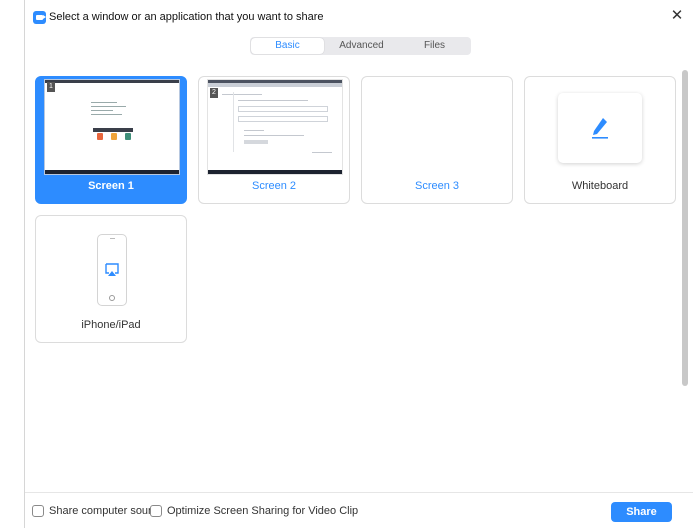 Image resolution: width=693 pixels, height=528 pixels. What do you see at coordinates (105, 511) in the screenshot?
I see `share-computer-sound-label: Share computer sound` at bounding box center [105, 511].